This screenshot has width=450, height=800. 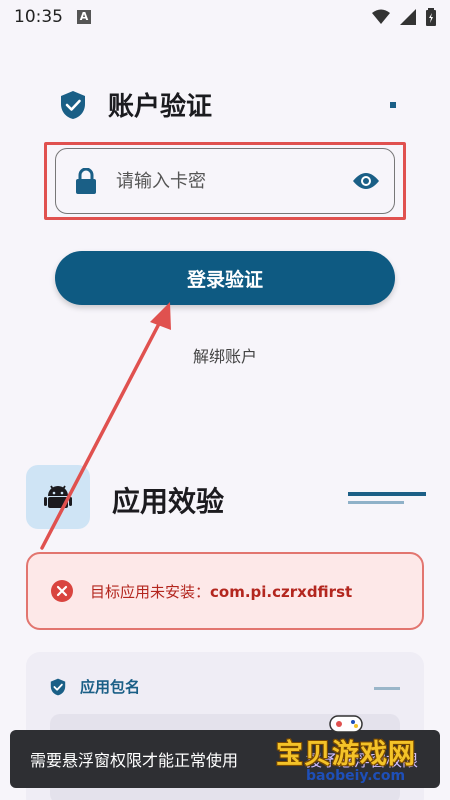 What do you see at coordinates (160, 107) in the screenshot?
I see `auth-title: 账户验证` at bounding box center [160, 107].